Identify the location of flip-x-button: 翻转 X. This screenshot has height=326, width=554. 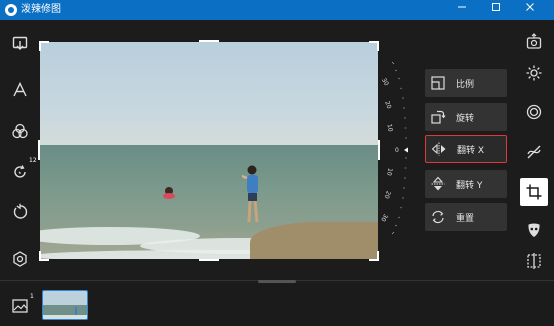
(466, 149).